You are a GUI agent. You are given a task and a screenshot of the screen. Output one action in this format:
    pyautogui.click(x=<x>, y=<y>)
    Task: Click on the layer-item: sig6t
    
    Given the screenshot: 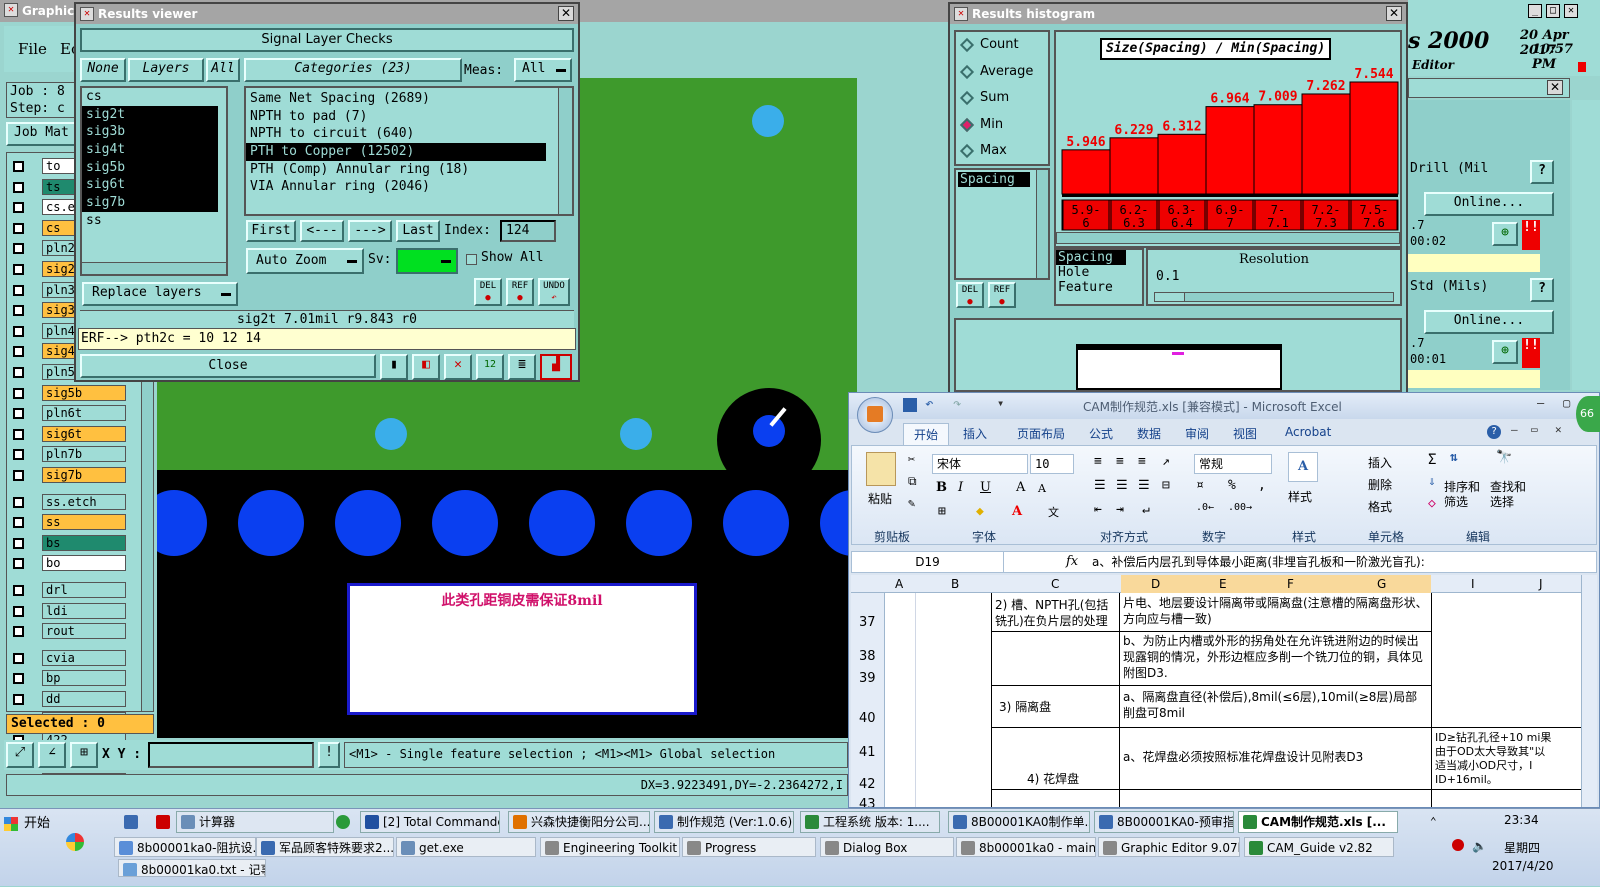 What is the action you would take?
    pyautogui.click(x=150, y=185)
    